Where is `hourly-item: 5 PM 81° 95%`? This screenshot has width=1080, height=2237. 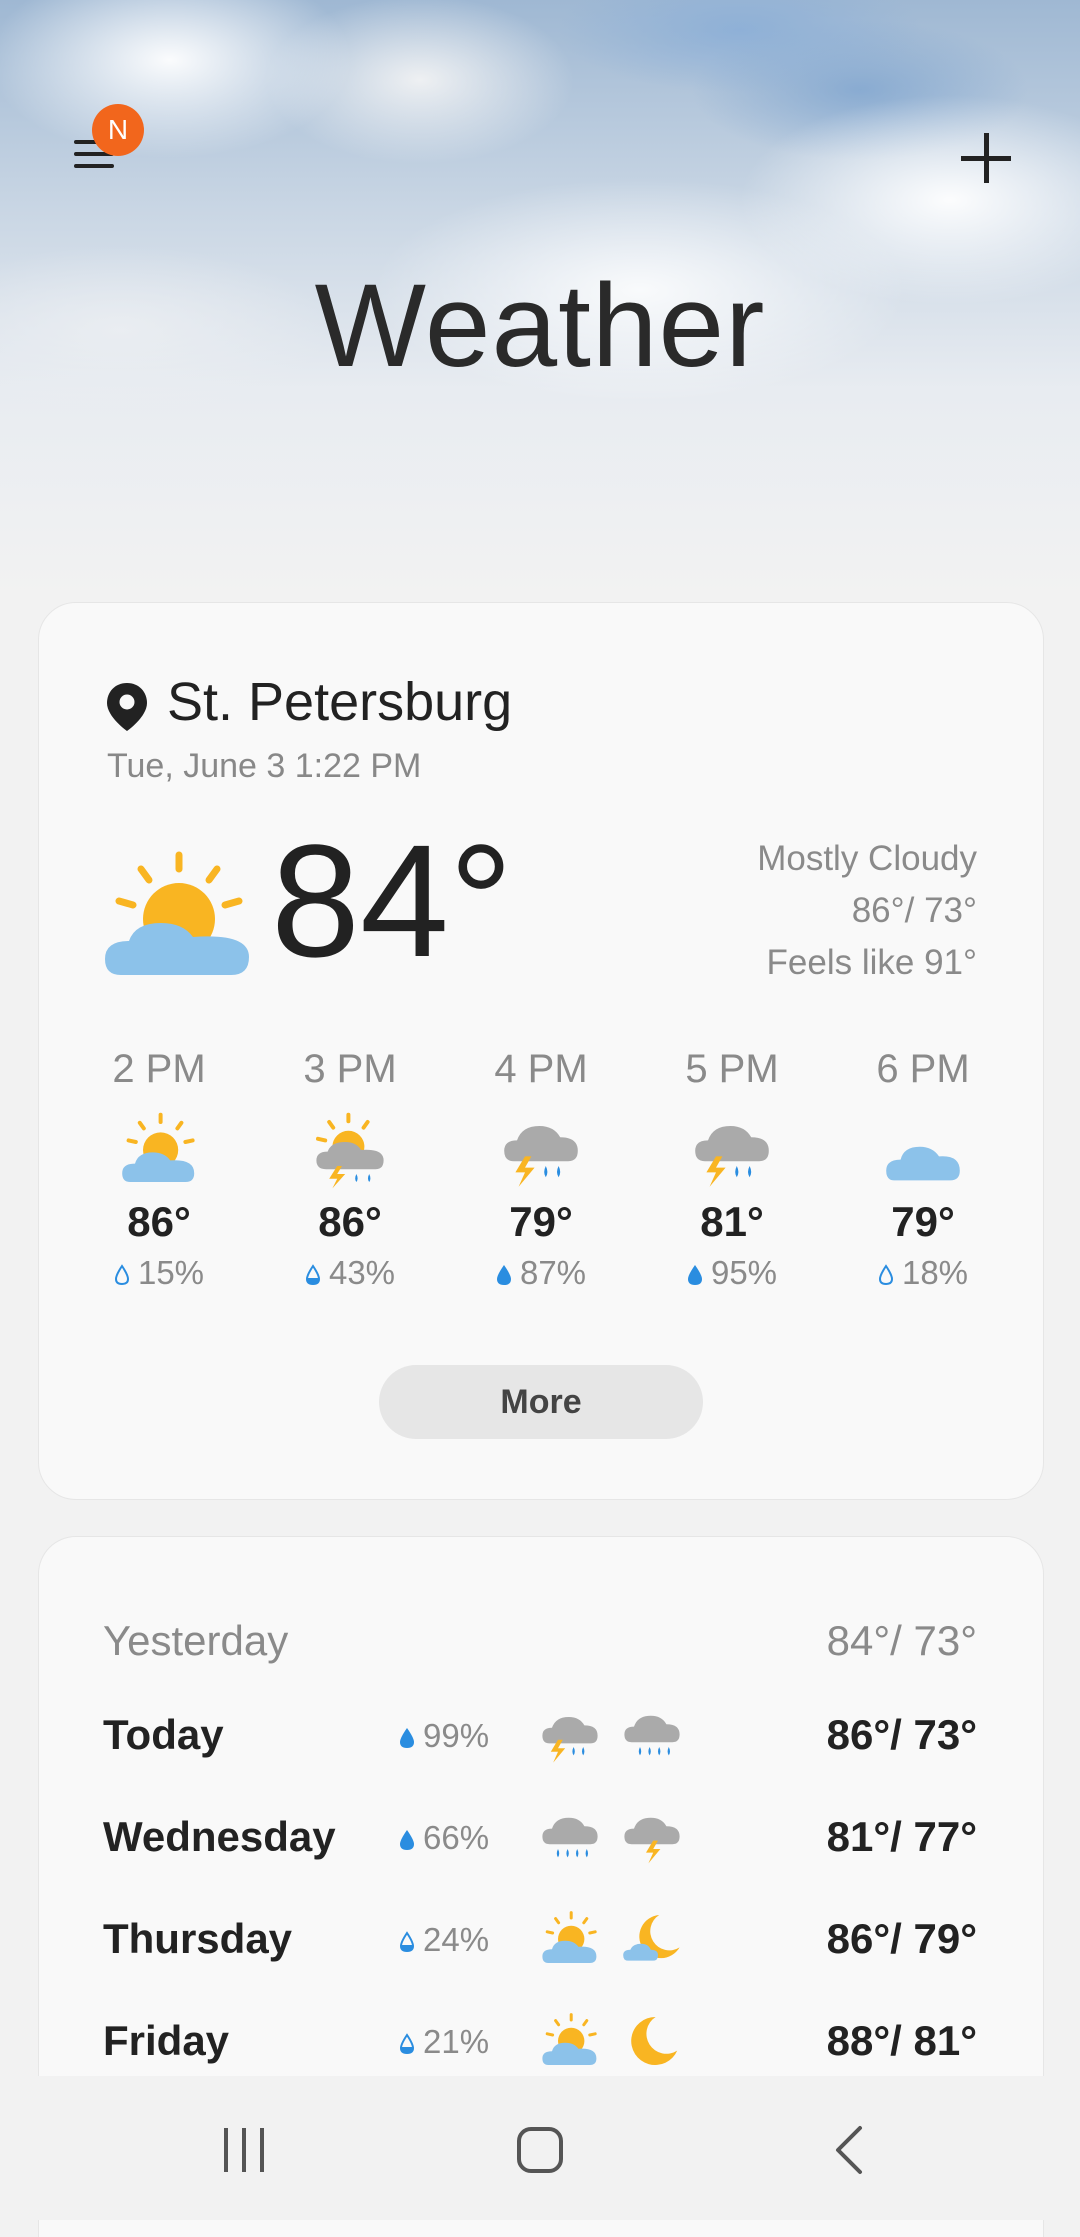
hourly-item: 5 PM 81° 95% is located at coordinates (732, 1169).